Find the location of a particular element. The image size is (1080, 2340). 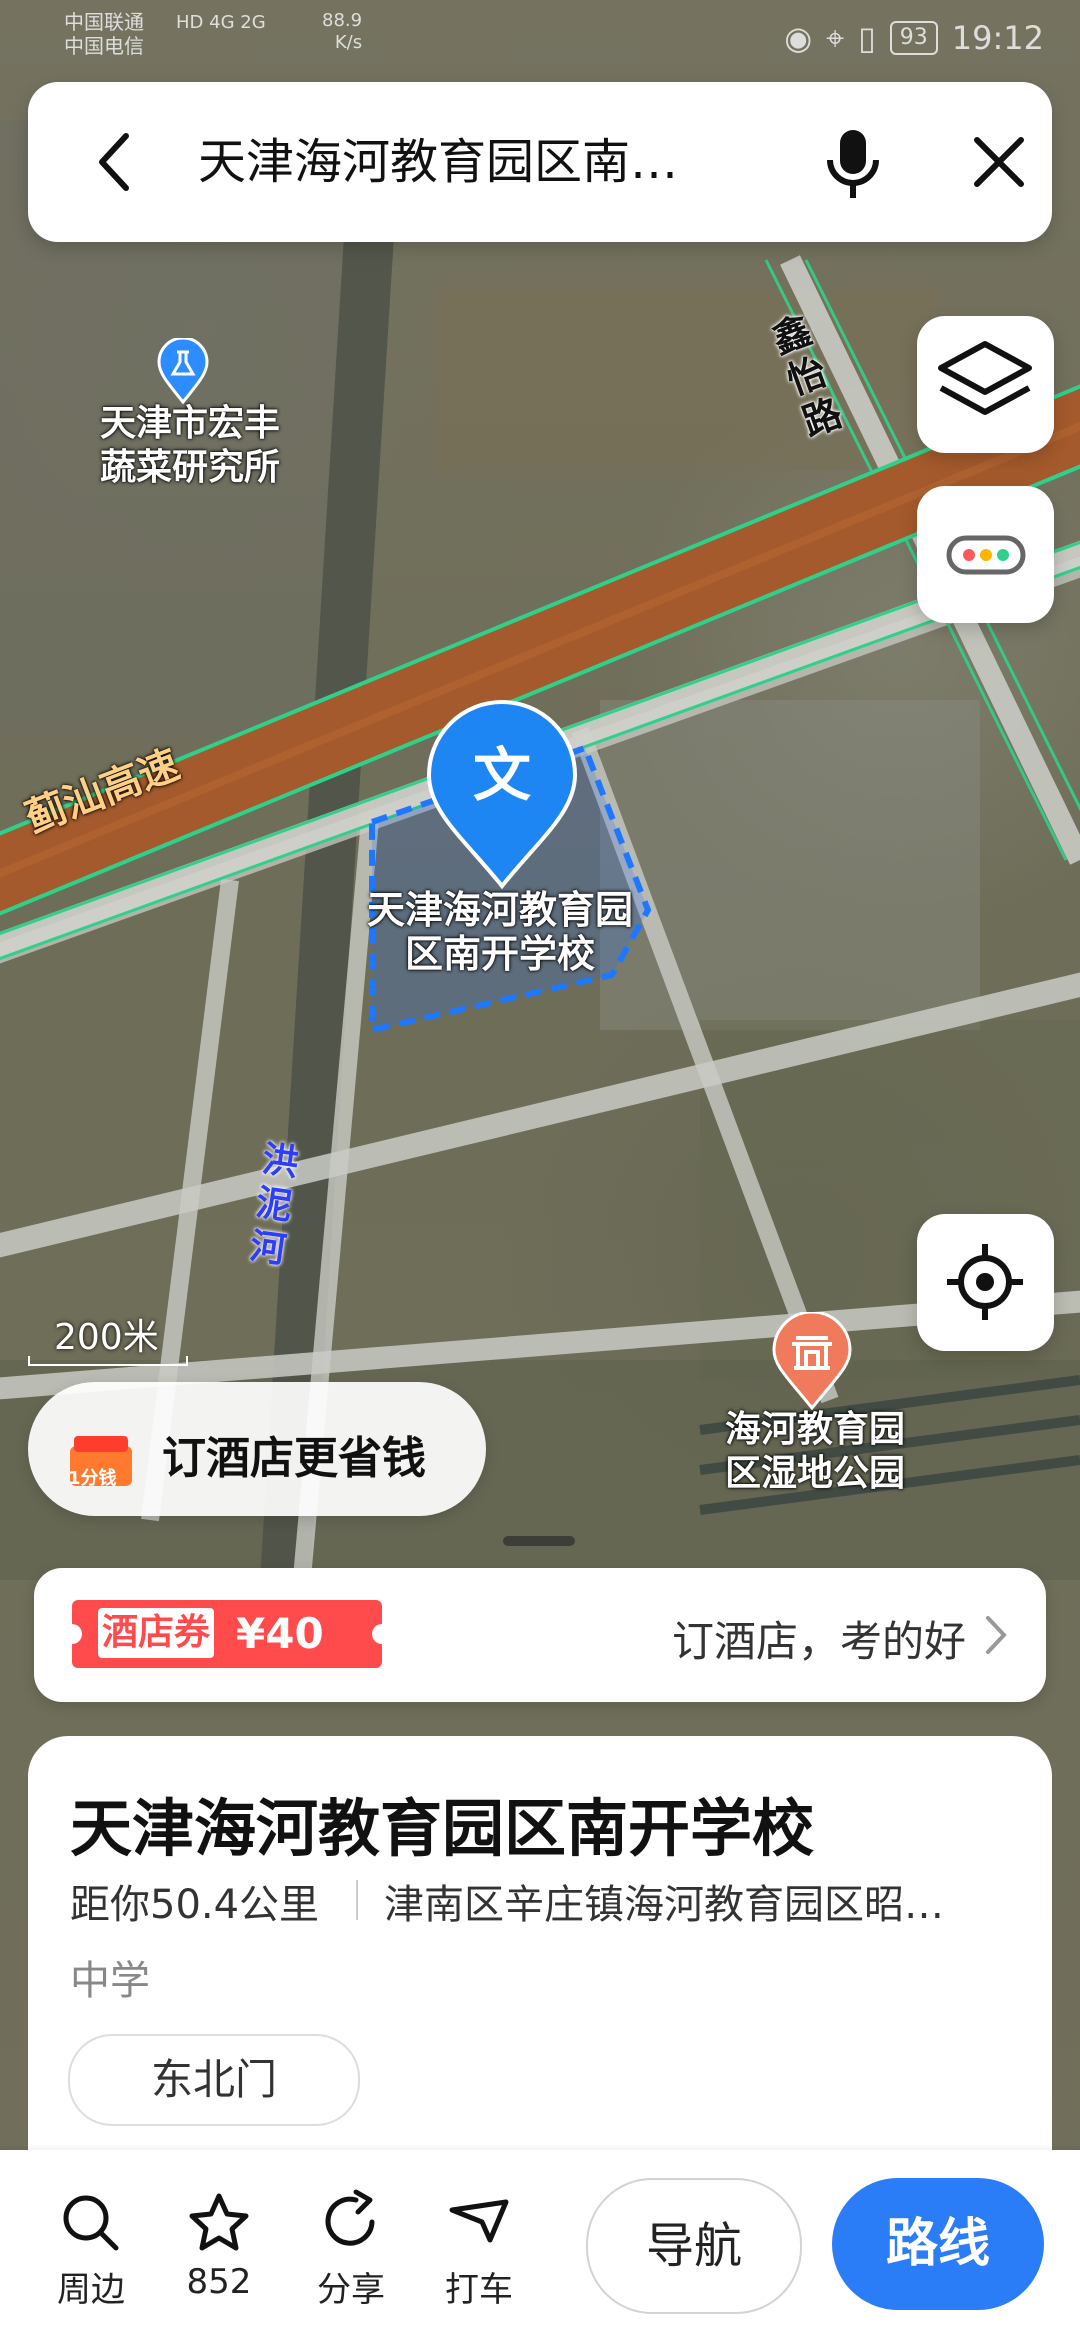

promo-text: 订酒店更省钱 is located at coordinates (294, 1458).